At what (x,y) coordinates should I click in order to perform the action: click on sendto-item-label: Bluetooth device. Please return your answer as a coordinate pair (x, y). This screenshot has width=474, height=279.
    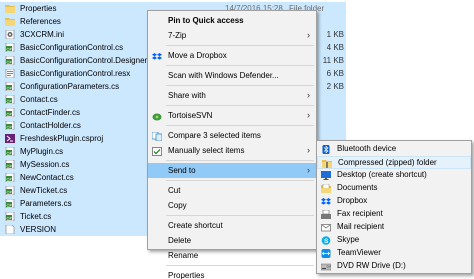
    Looking at the image, I should click on (367, 148).